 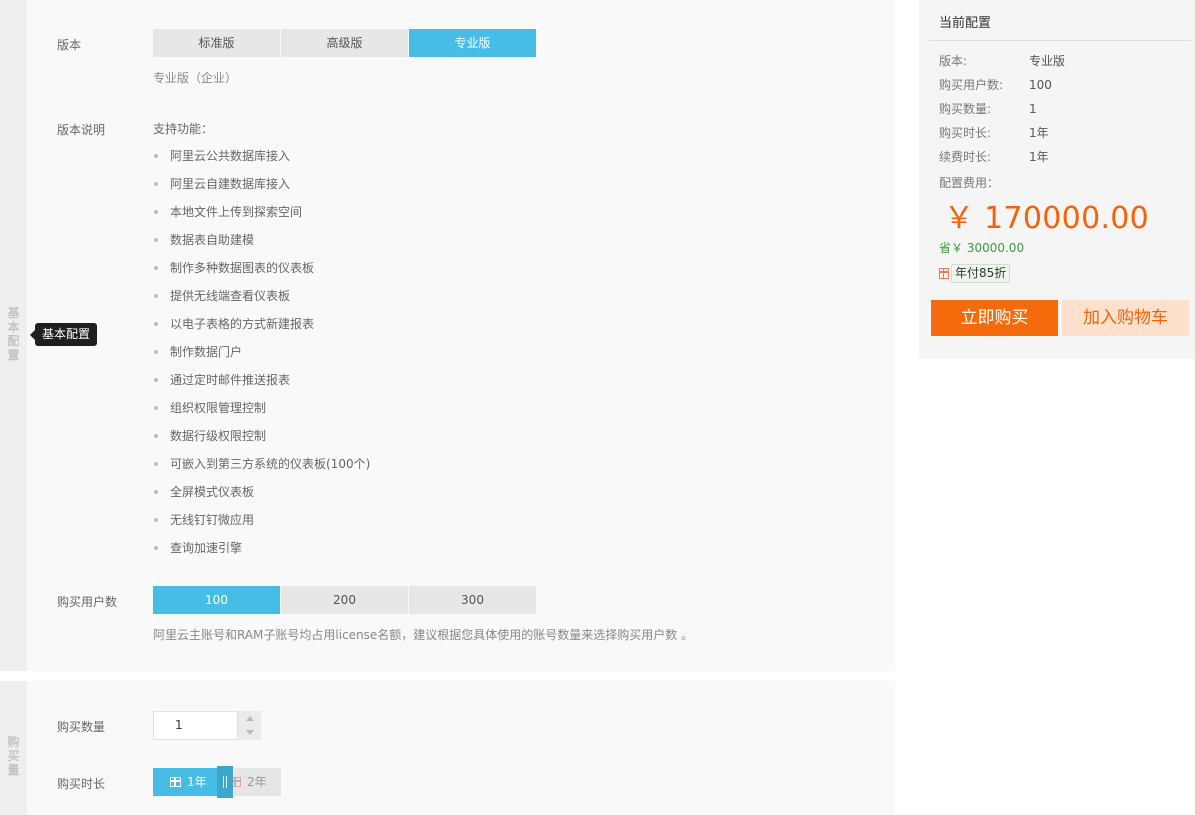 I want to click on summary-title: 当前配置, so click(x=965, y=23).